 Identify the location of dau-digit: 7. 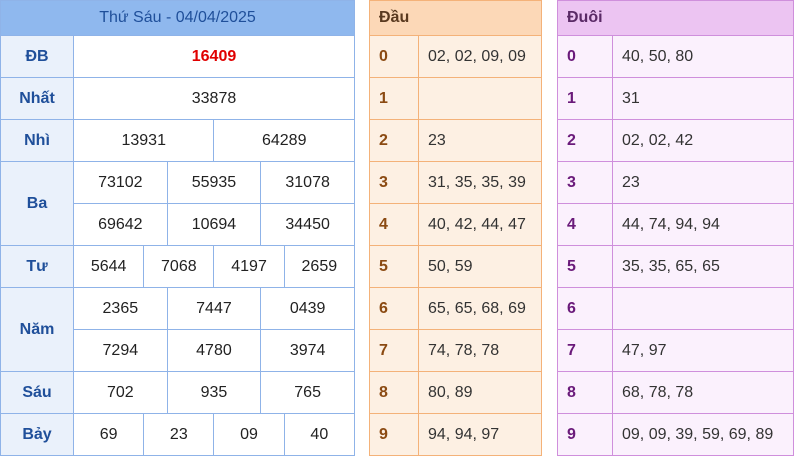
(394, 350).